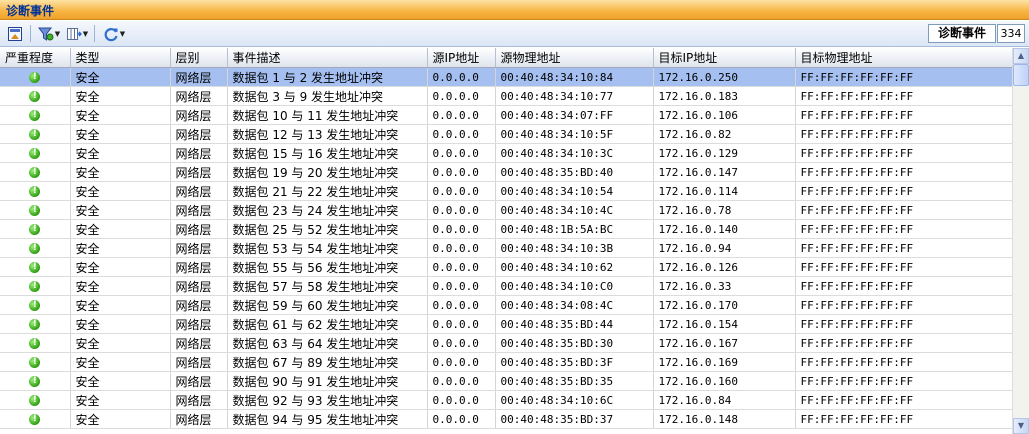  Describe the element at coordinates (30, 11) in the screenshot. I see `panel-title: 诊断事件` at that location.